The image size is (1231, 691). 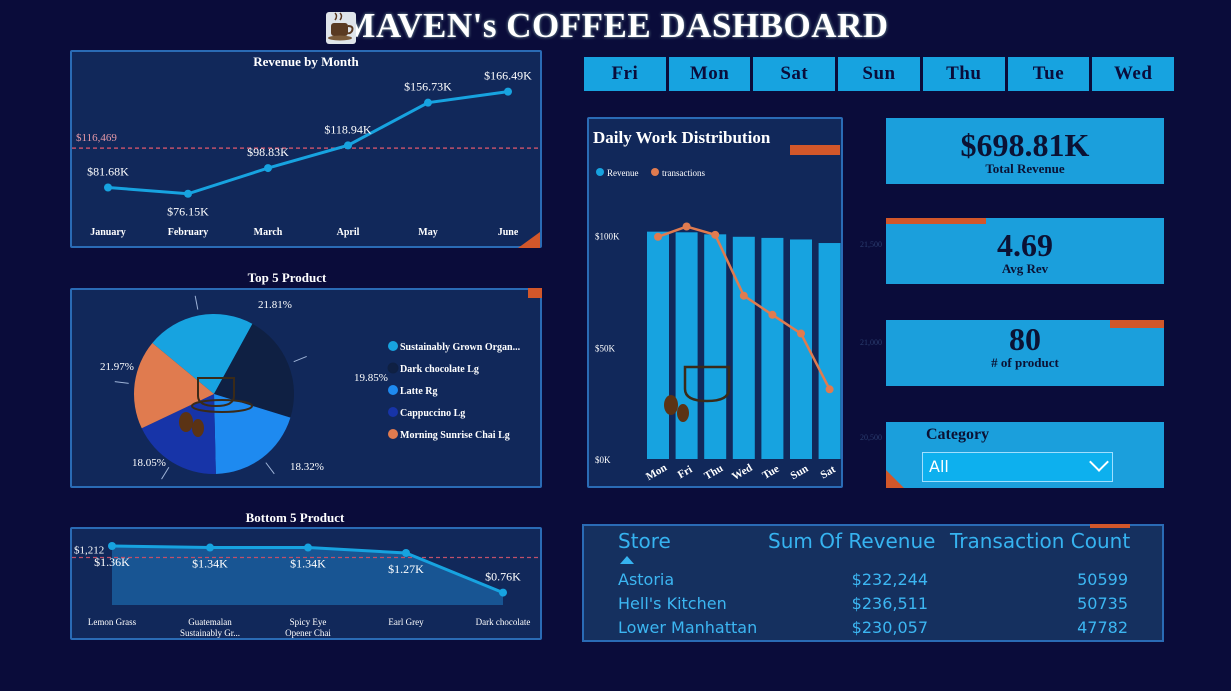 I want to click on reference-line-label: $116,469, so click(x=96, y=138).